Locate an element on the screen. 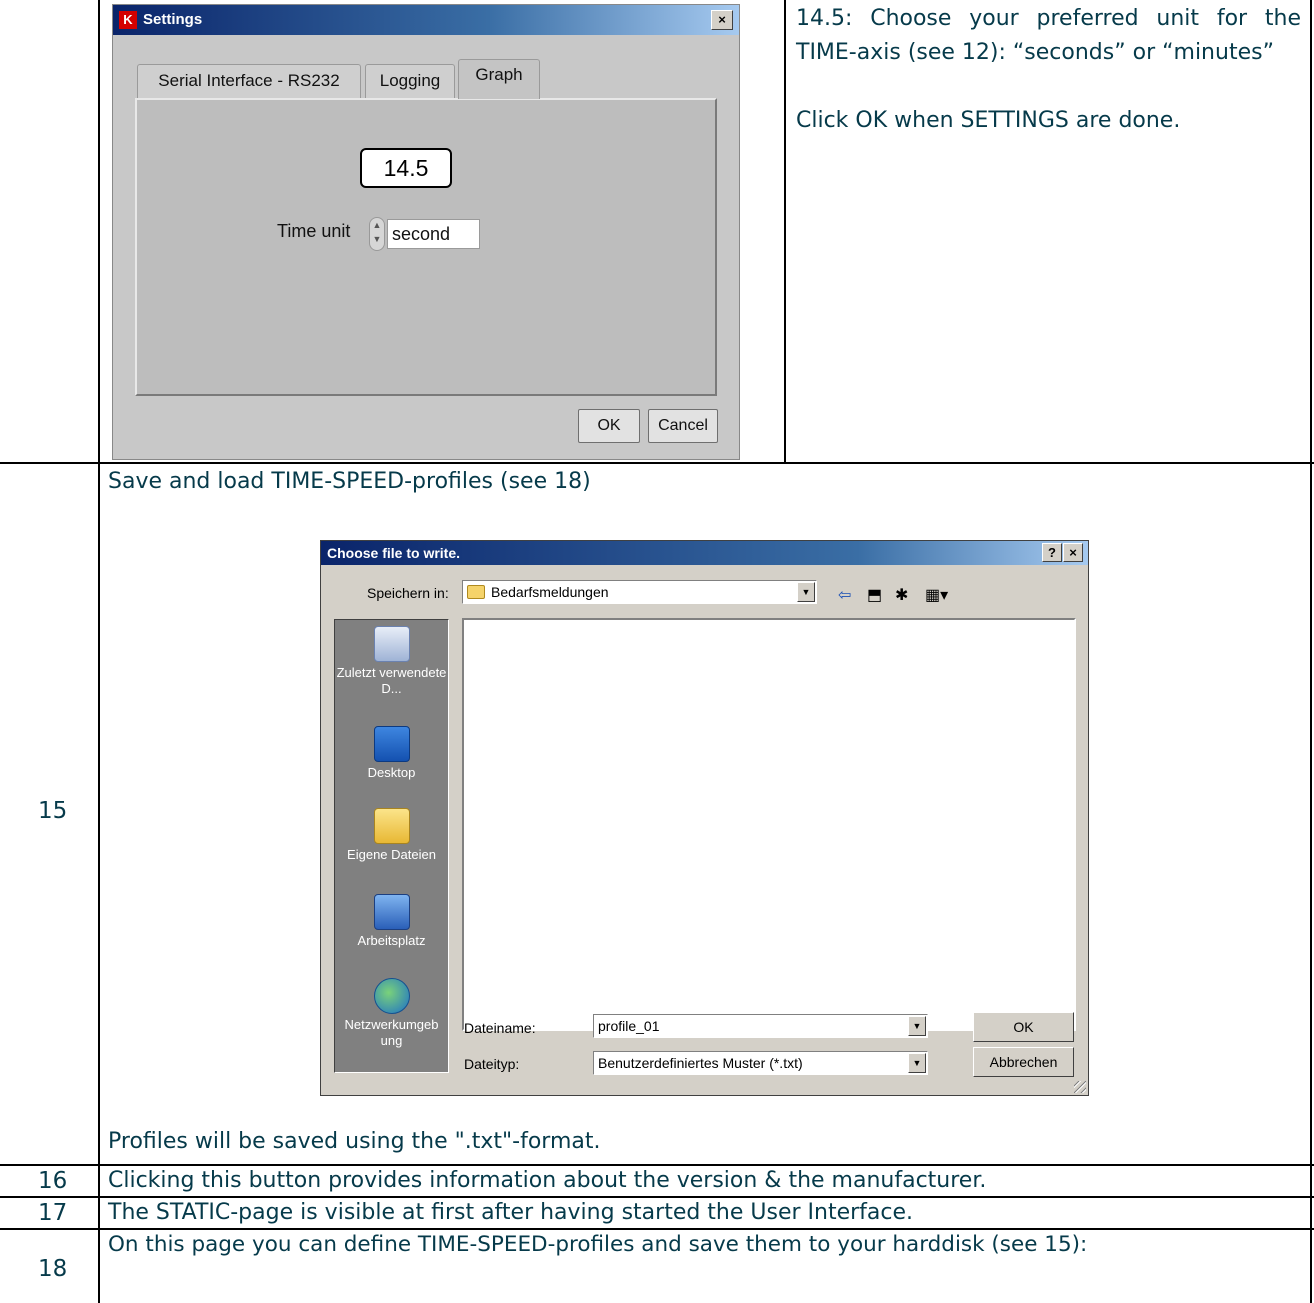  save-in-value: Bedarfsmeldungen is located at coordinates (550, 592).